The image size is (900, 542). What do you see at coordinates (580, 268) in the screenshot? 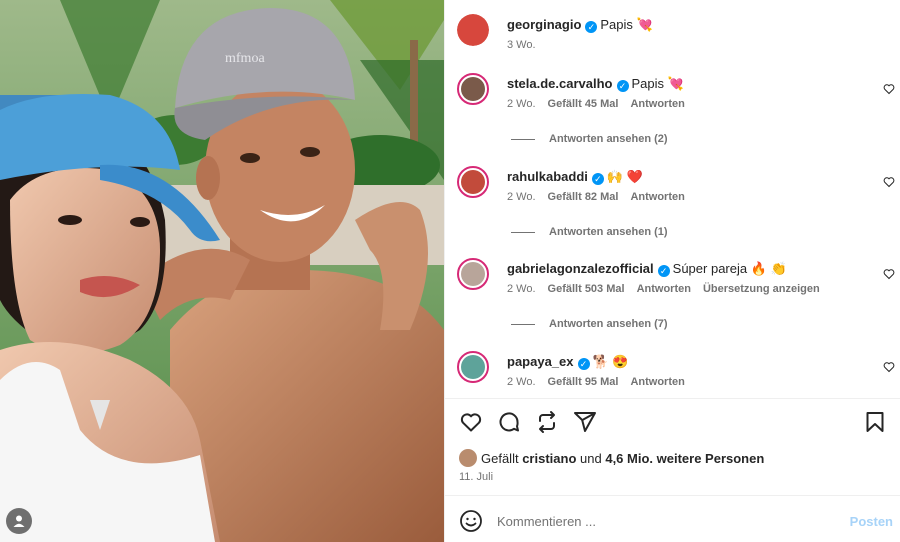
I see `comment-username: gabrielagonzalezofficial` at bounding box center [580, 268].